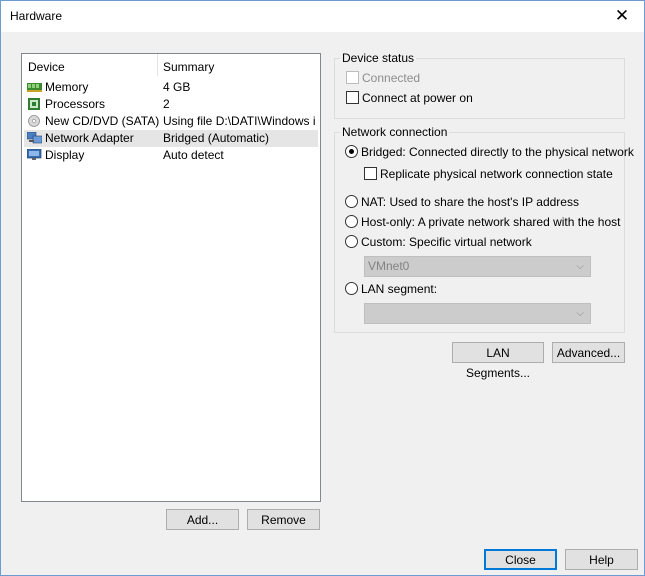 The width and height of the screenshot is (645, 576). Describe the element at coordinates (351, 288) in the screenshot. I see `lan-segment-radio` at that location.